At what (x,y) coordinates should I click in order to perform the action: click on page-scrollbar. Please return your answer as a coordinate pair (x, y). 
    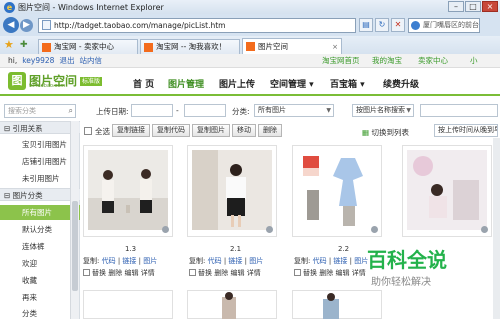
    Looking at the image, I should click on (496, 228).